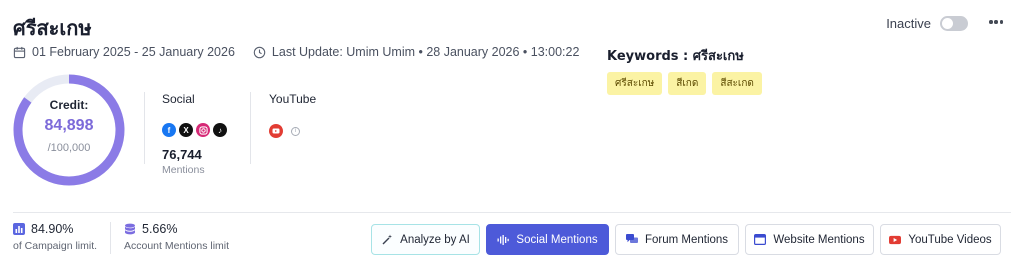  I want to click on date-range: 01 February 2025 - 25 January 2026, so click(124, 52).